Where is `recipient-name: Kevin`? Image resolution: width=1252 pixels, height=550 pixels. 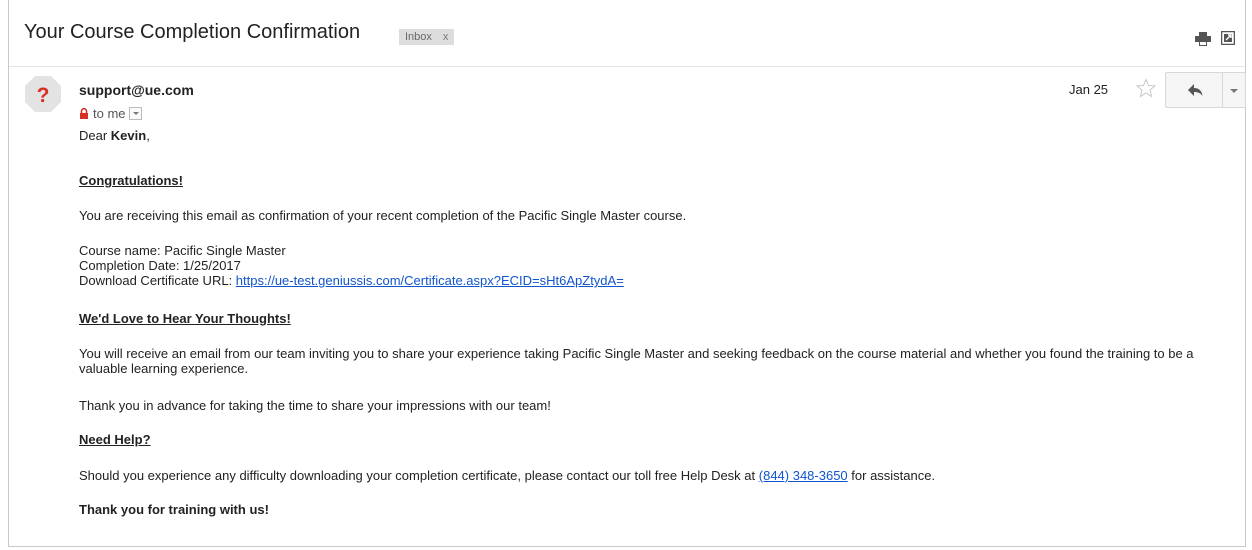 recipient-name: Kevin is located at coordinates (128, 135).